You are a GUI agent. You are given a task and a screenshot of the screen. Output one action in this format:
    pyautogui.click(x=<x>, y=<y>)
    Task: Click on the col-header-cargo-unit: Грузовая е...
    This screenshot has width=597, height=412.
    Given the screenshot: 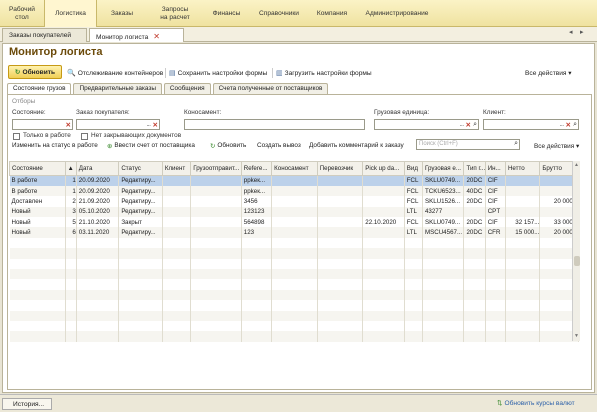 What is the action you would take?
    pyautogui.click(x=443, y=168)
    